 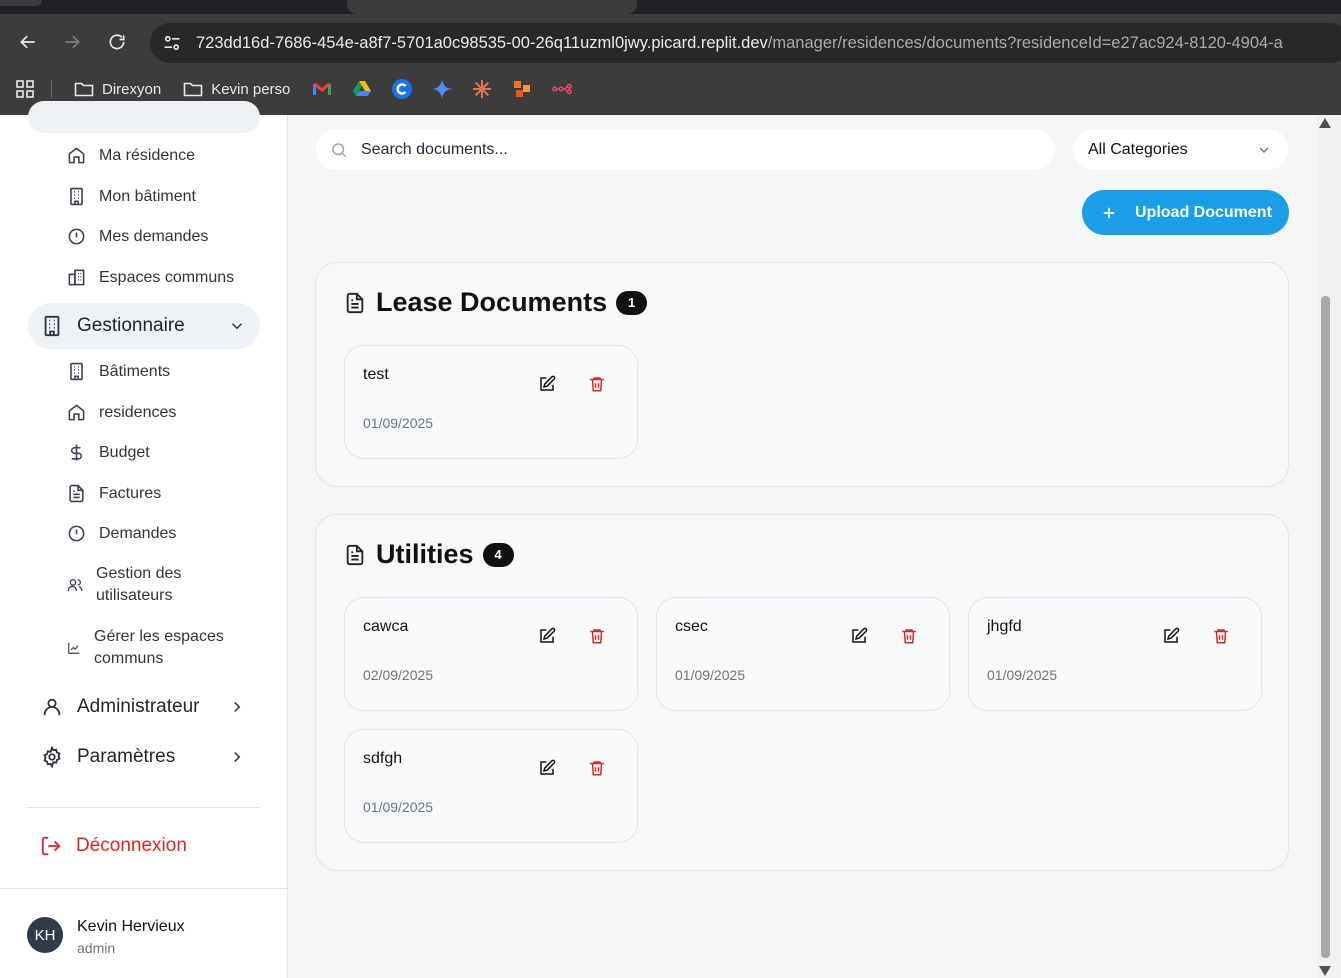 What do you see at coordinates (131, 926) in the screenshot?
I see `user-name: Kevin Hervieux` at bounding box center [131, 926].